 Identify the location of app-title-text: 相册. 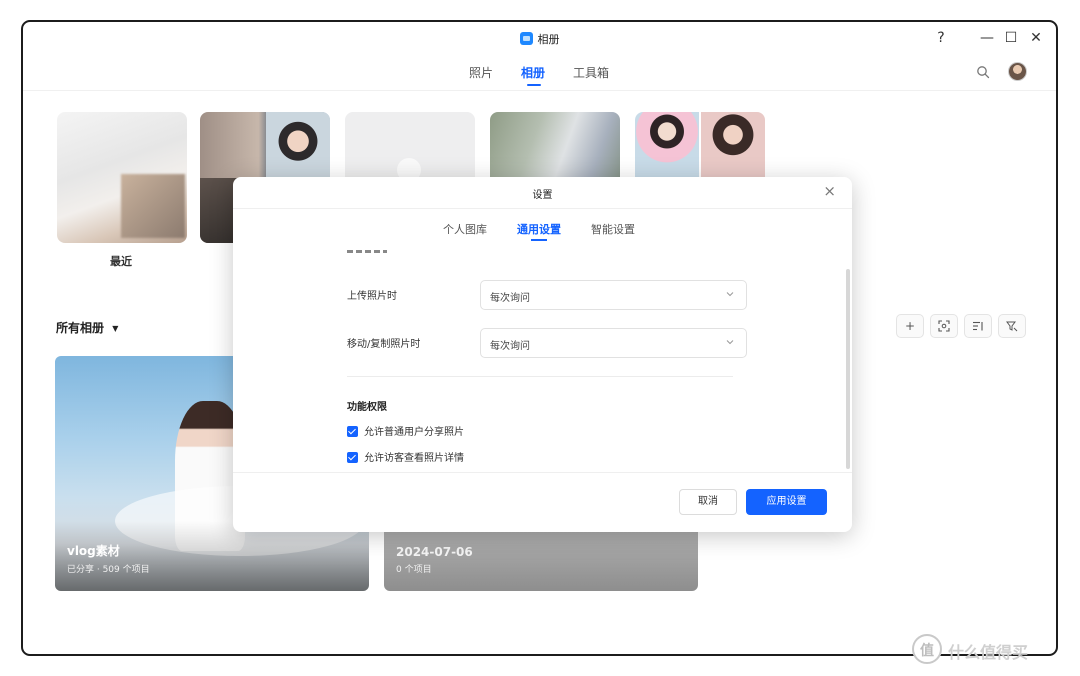
(548, 39).